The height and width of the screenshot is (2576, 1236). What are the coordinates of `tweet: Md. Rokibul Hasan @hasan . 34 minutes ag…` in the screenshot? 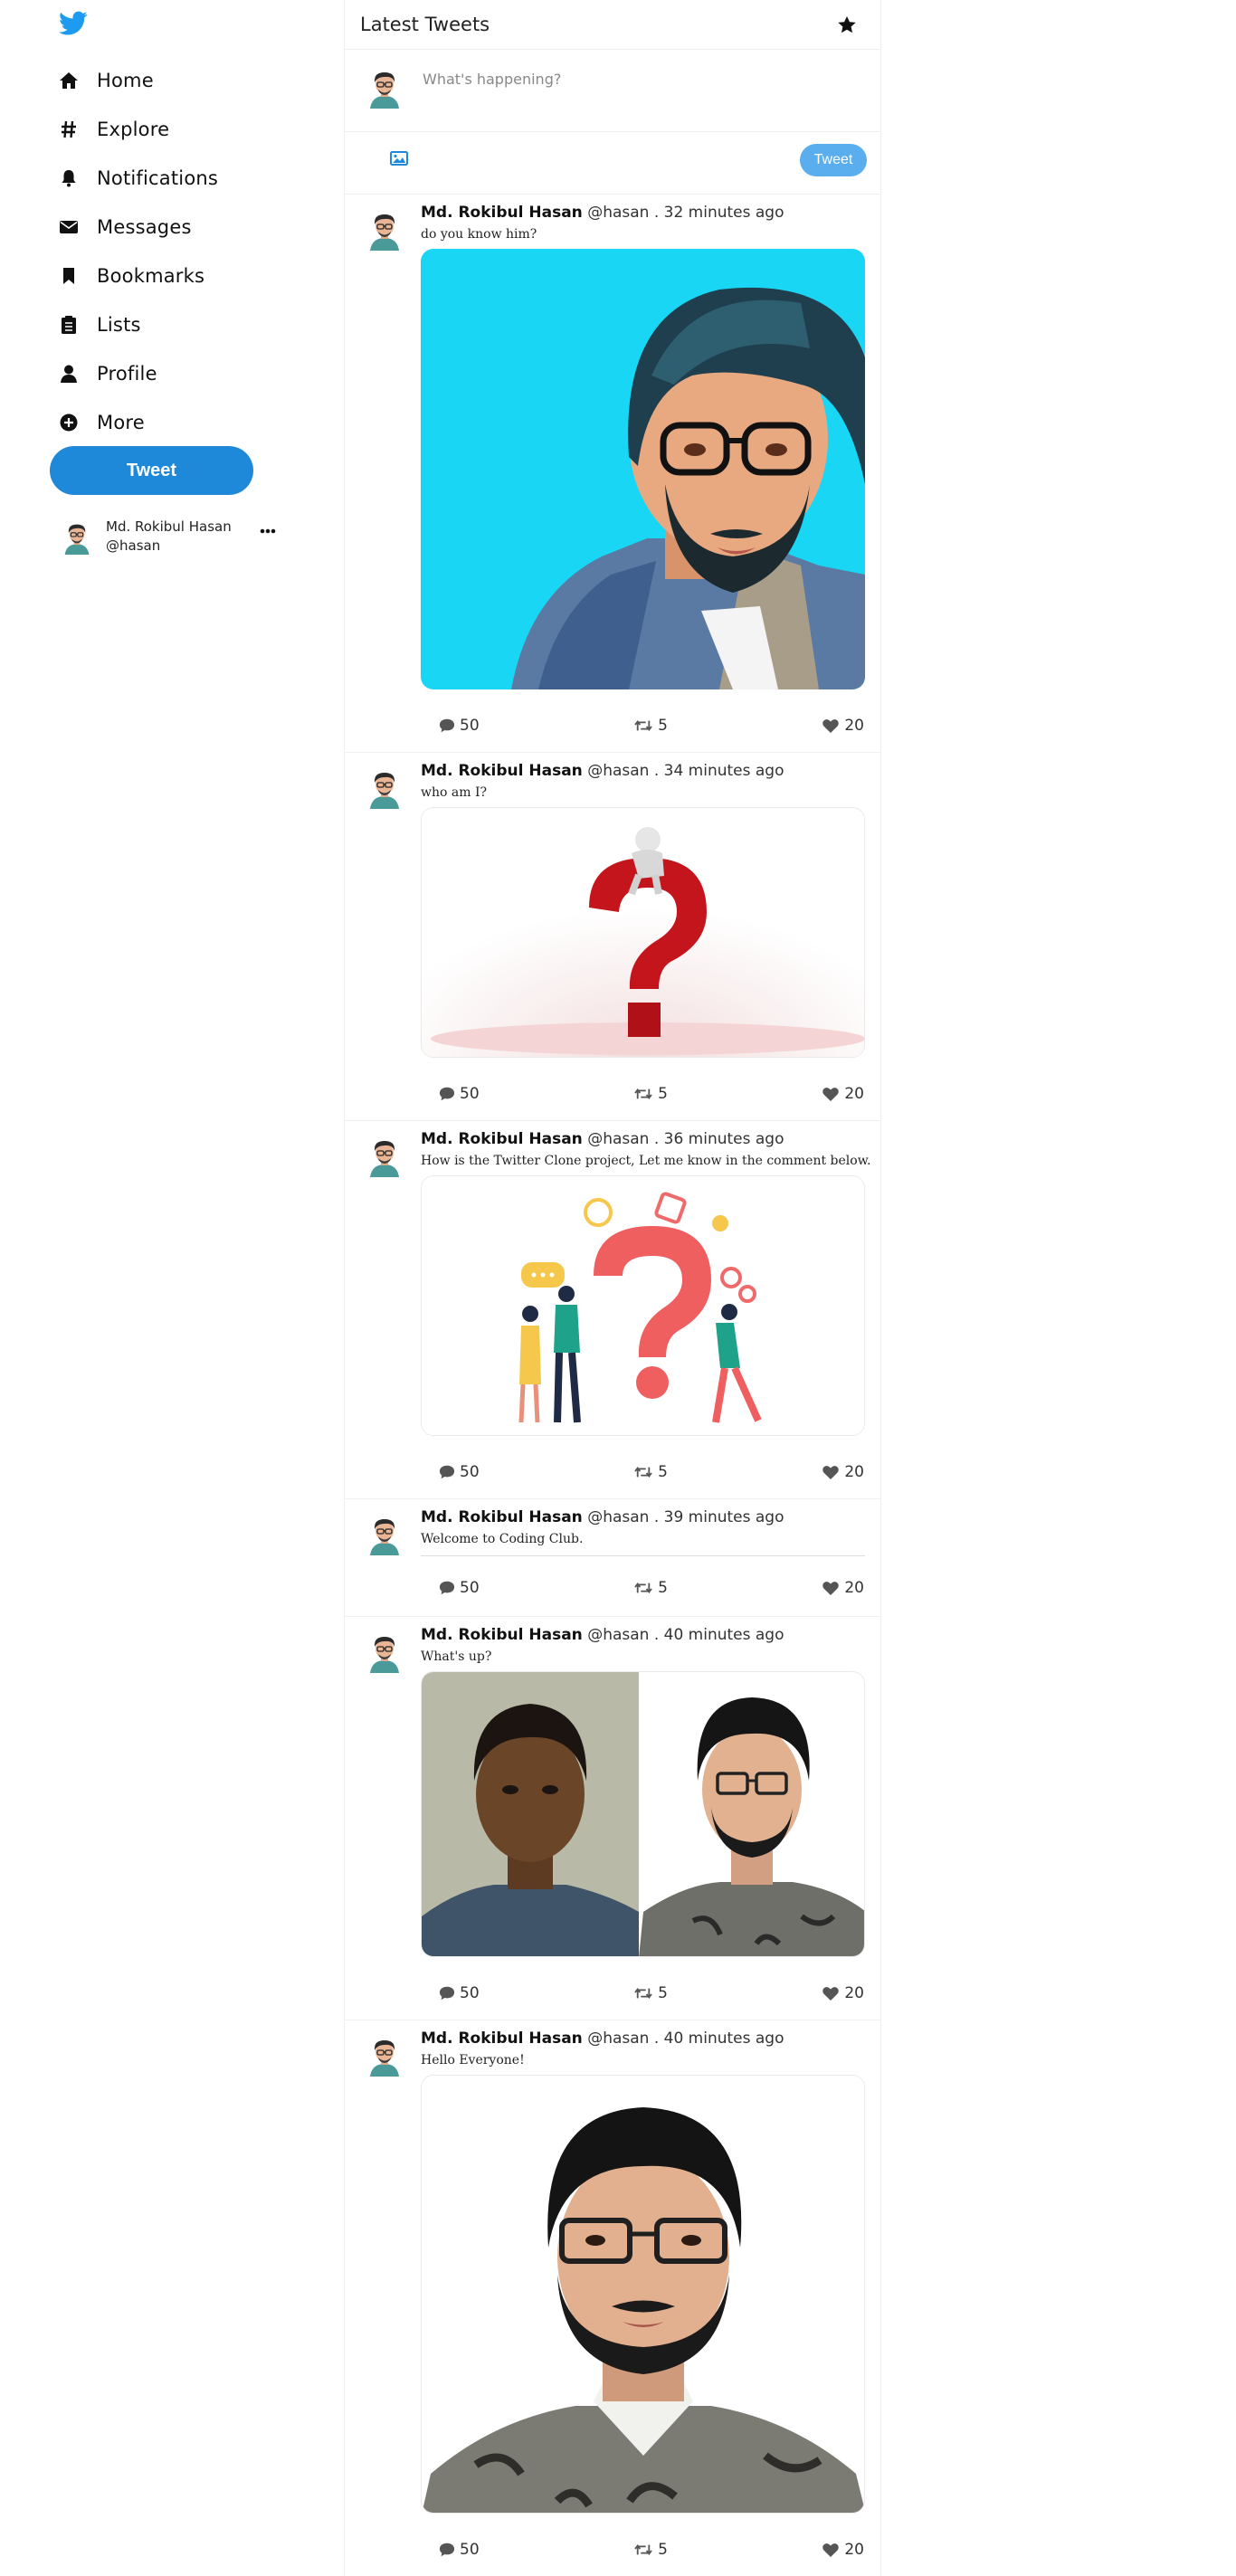 It's located at (612, 937).